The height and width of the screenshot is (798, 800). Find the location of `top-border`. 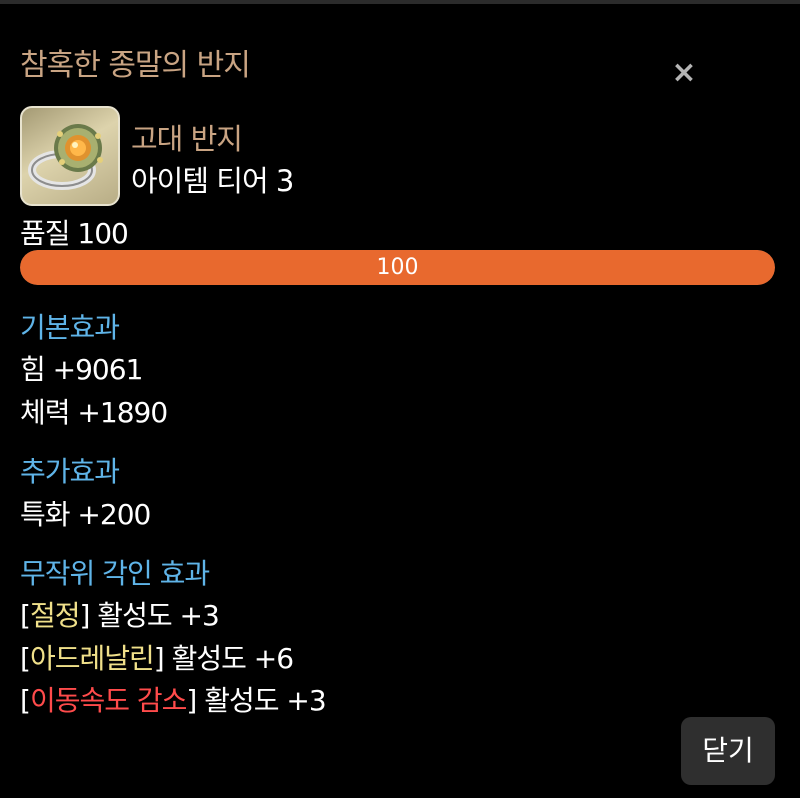

top-border is located at coordinates (400, 2).